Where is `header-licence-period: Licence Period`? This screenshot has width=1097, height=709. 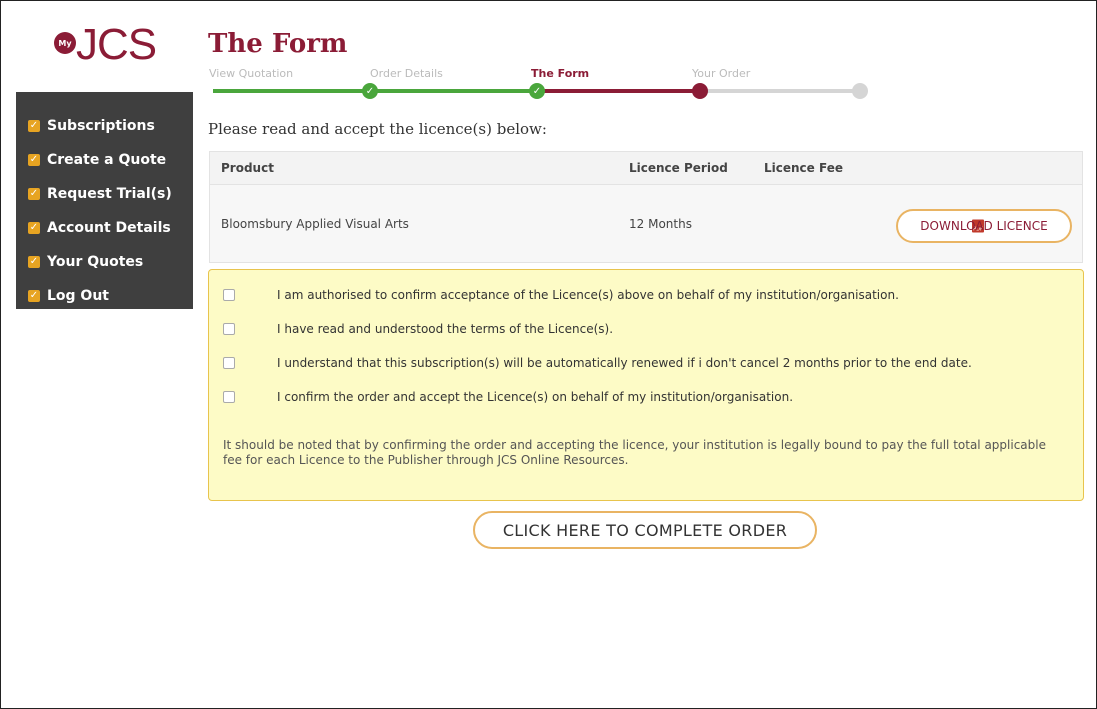 header-licence-period: Licence Period is located at coordinates (678, 168).